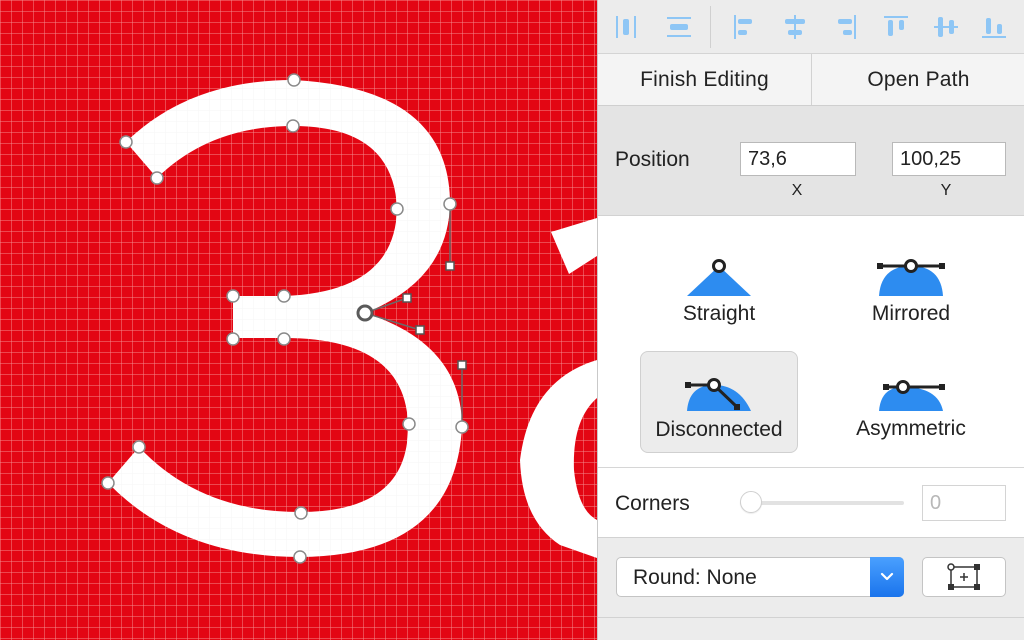 This screenshot has width=1024, height=640. What do you see at coordinates (760, 577) in the screenshot?
I see `round-select: Round: None` at bounding box center [760, 577].